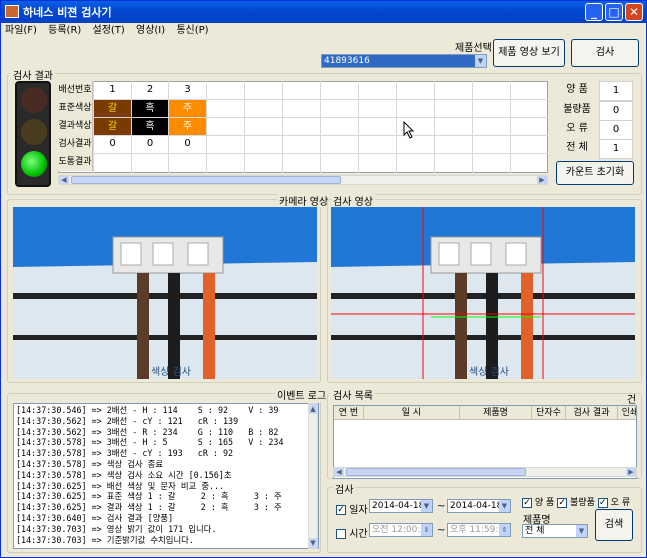 The image size is (647, 558). Describe the element at coordinates (595, 173) in the screenshot. I see `reset-count-button: 카운트 초기화` at that location.